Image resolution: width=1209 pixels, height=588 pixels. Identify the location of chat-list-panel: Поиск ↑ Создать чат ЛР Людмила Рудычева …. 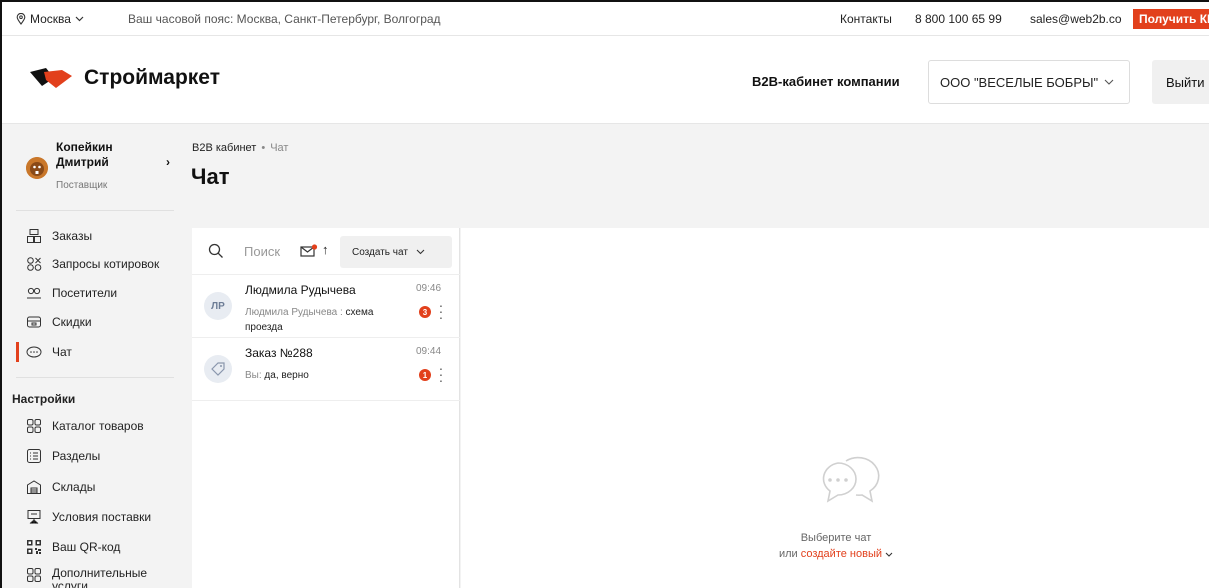
(326, 408).